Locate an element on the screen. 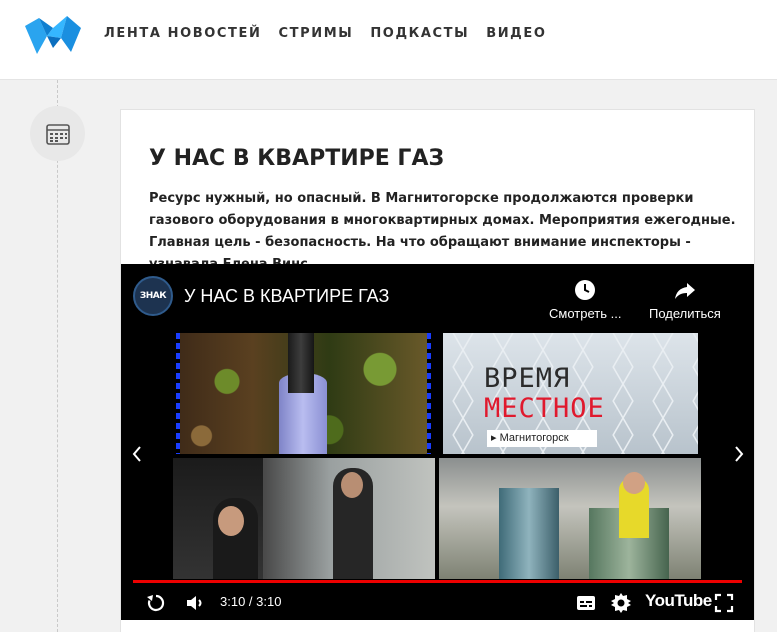 The image size is (777, 632). main-nav: ЛЕНТА НОВОСТЕЙ СТРИМЫ ПОДКАСТЫ ВИДЕО is located at coordinates (334, 33).